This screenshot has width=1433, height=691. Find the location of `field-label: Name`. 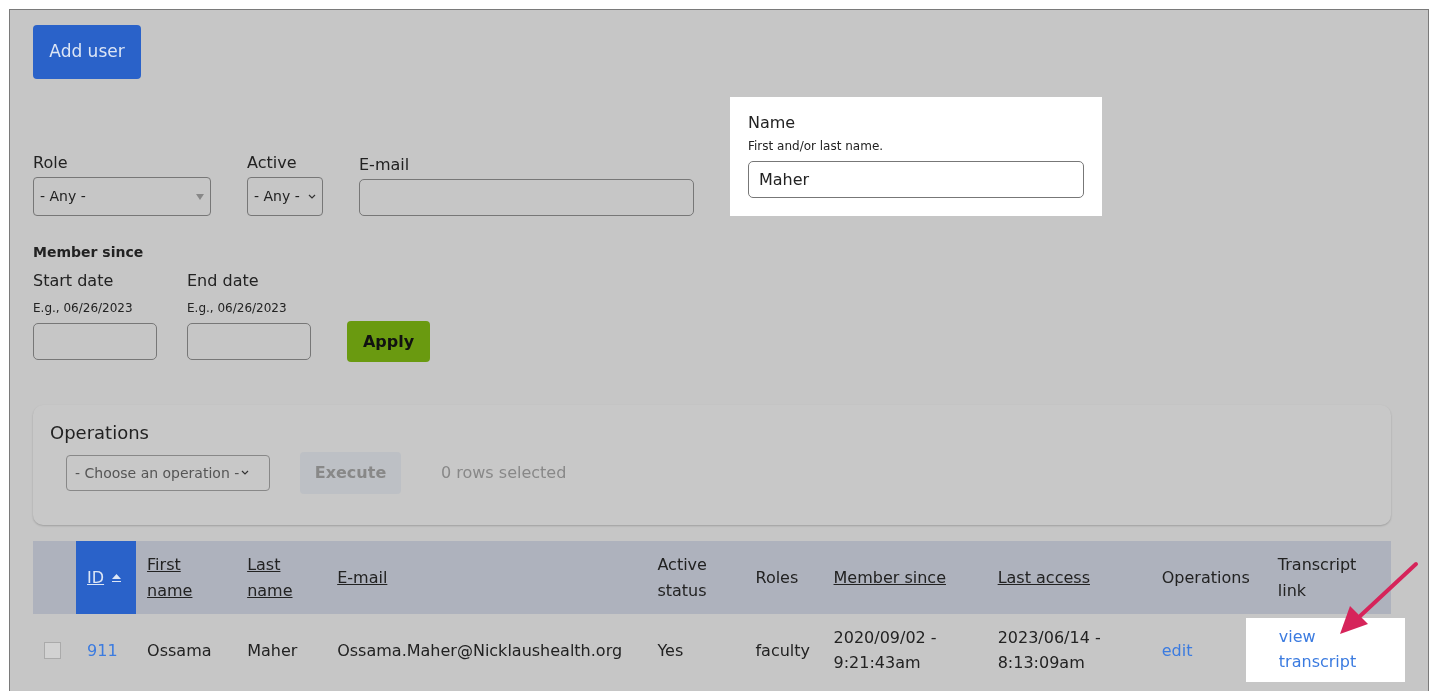

field-label: Name is located at coordinates (772, 123).